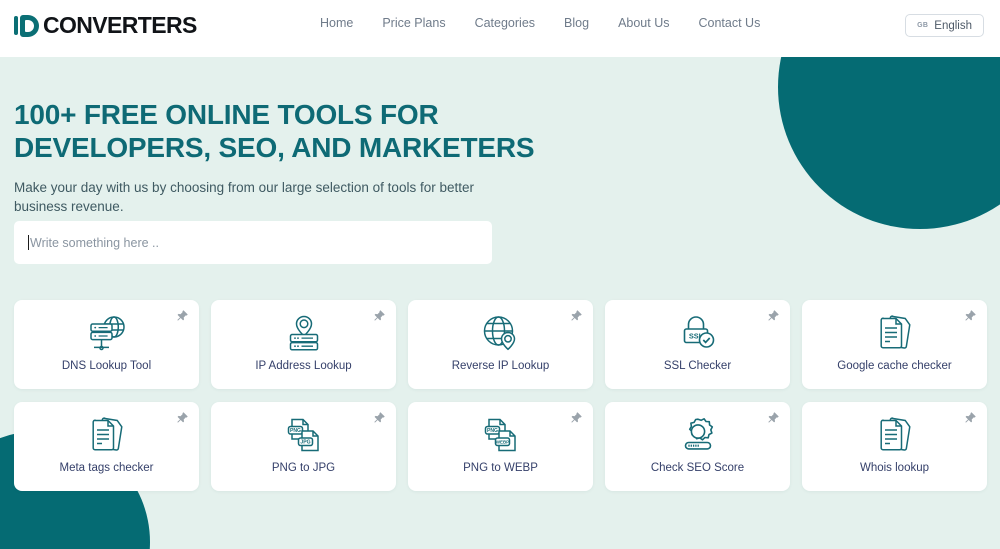 This screenshot has height=549, width=1000. I want to click on site-logo: CONVERTERS, so click(105, 25).